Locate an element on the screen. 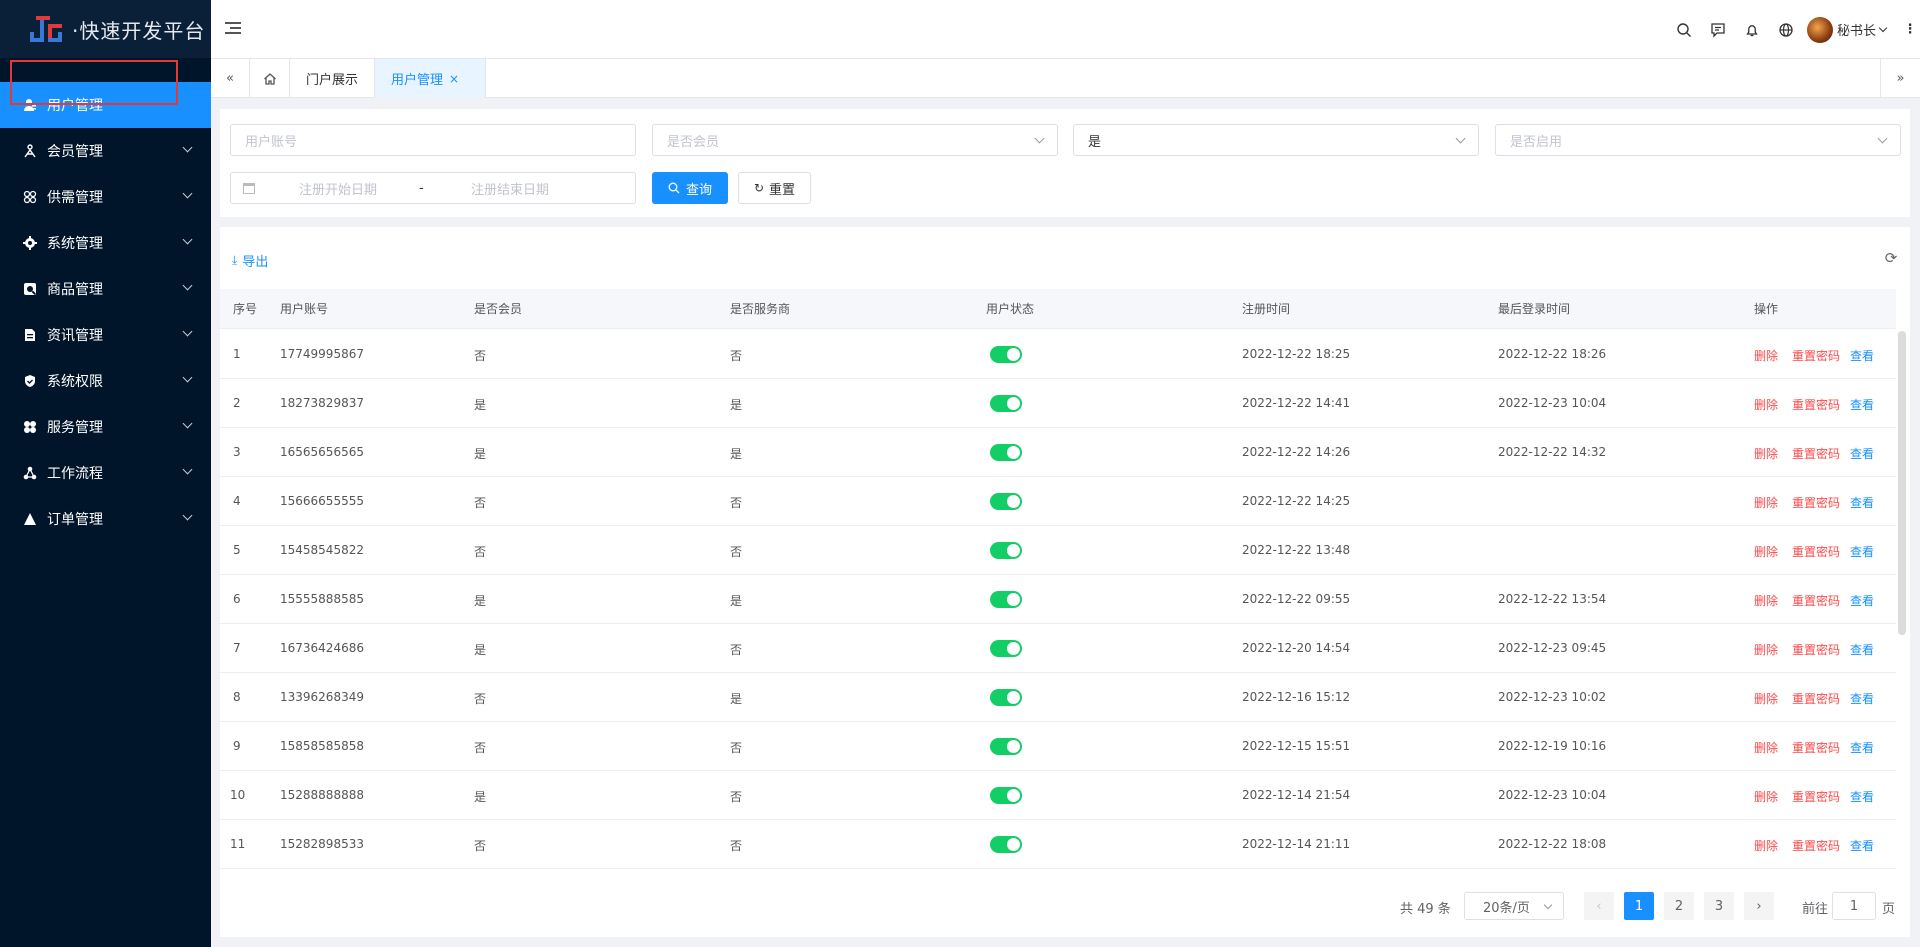 Image resolution: width=1920 pixels, height=947 pixels. sidebar-item-workflow: 工作流程 is located at coordinates (105, 473).